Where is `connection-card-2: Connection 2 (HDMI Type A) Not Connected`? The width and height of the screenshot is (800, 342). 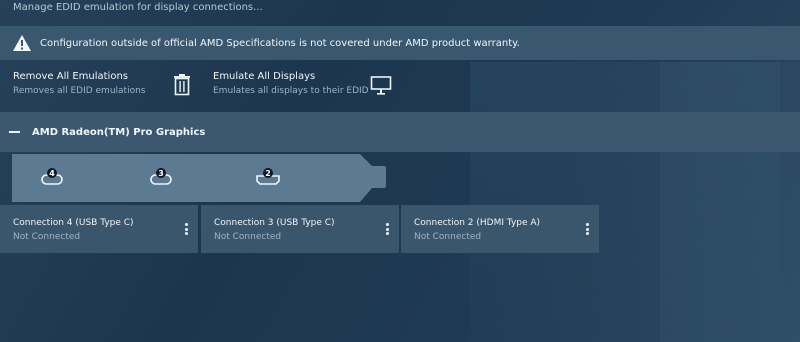 connection-card-2: Connection 2 (HDMI Type A) Not Connected is located at coordinates (500, 229).